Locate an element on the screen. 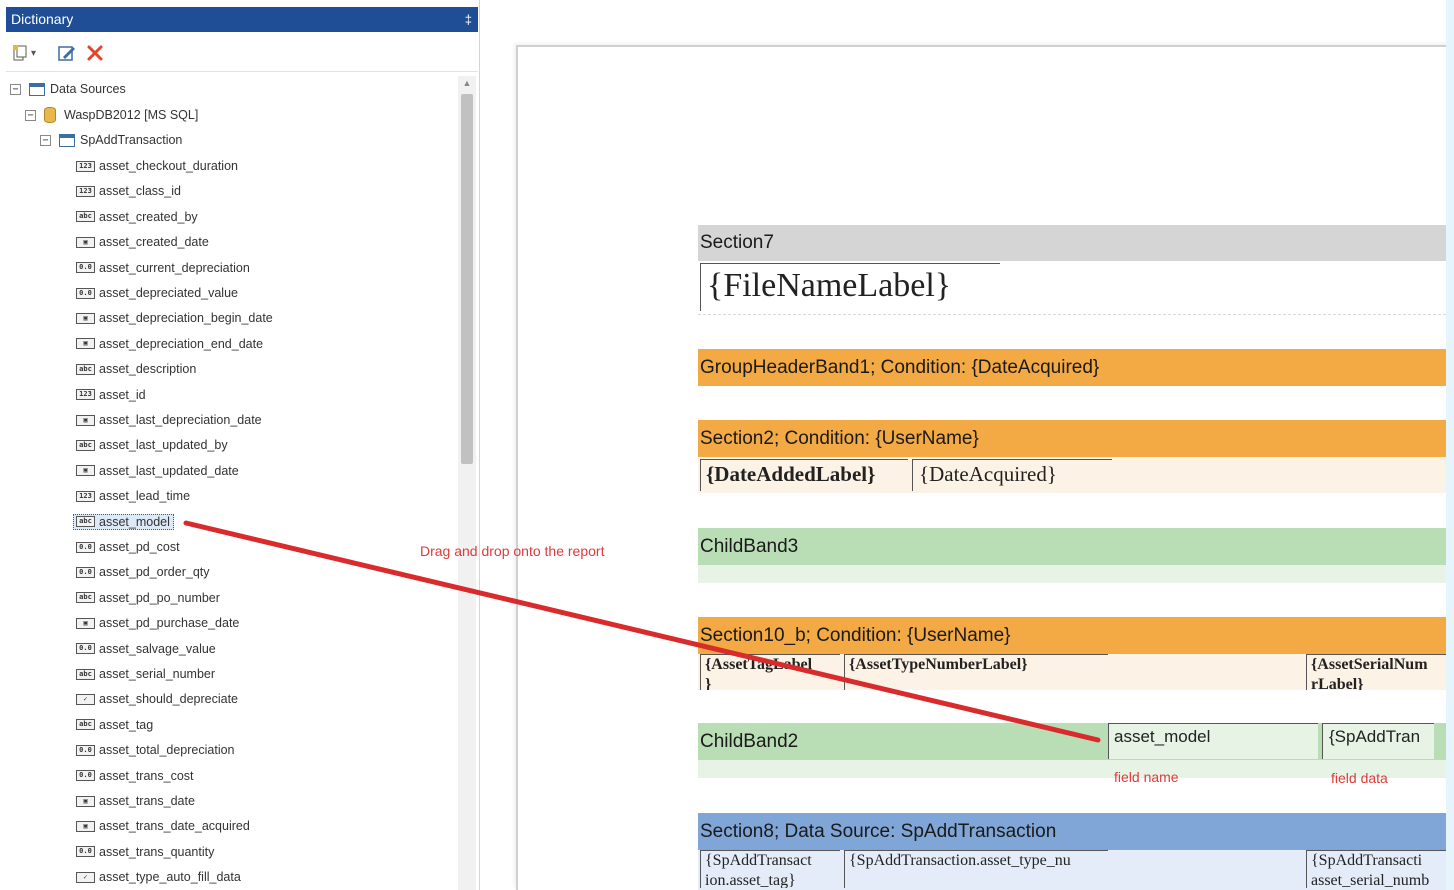 The image size is (1454, 890). field-data-annotation: field data is located at coordinates (1359, 778).